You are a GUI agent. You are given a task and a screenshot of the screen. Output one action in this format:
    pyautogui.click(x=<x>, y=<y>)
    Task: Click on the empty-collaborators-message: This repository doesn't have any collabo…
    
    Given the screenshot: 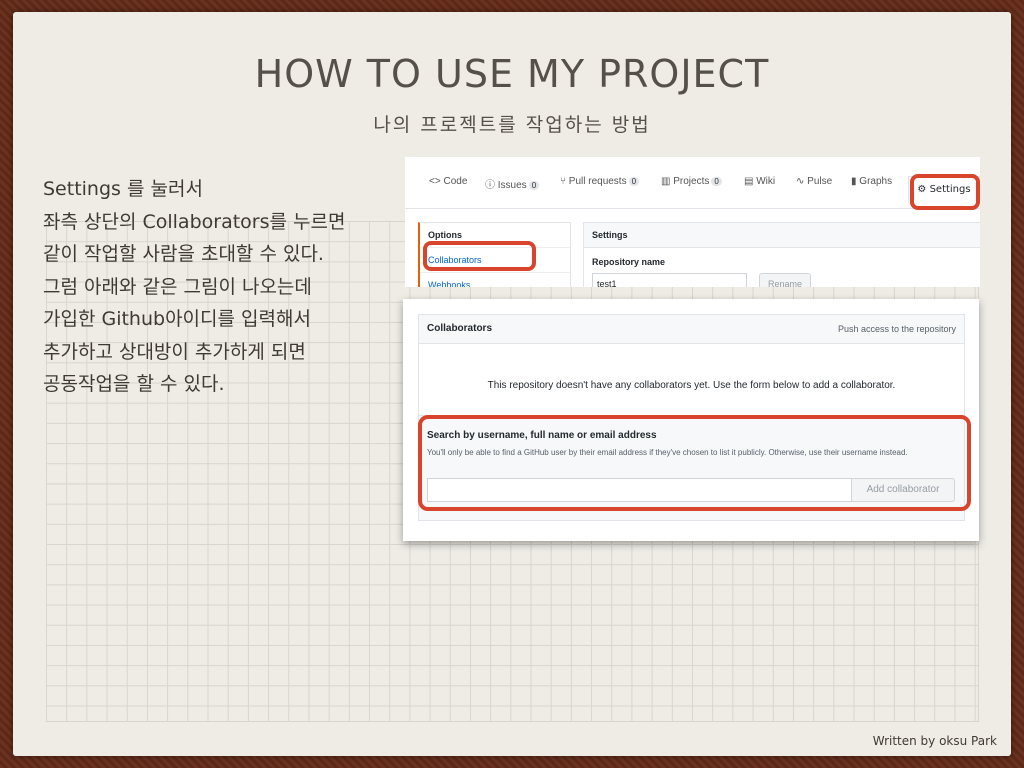 What is the action you would take?
    pyautogui.click(x=691, y=385)
    